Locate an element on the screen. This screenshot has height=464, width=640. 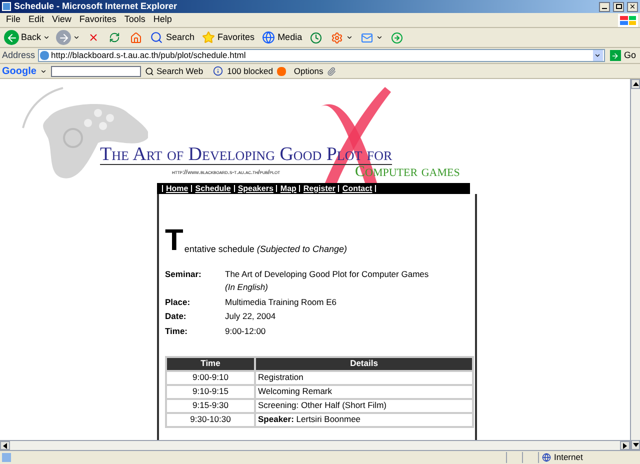
down-arrow-icon is located at coordinates (635, 445).